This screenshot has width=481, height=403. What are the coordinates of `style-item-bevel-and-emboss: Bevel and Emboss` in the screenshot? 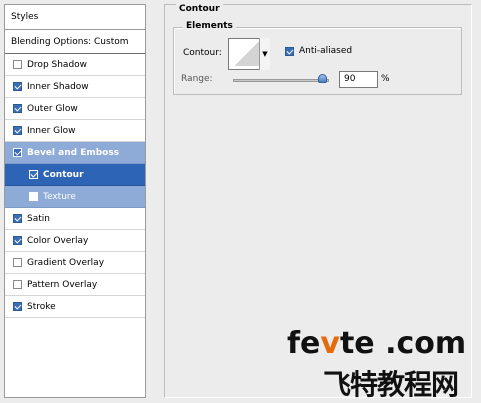 It's located at (75, 153).